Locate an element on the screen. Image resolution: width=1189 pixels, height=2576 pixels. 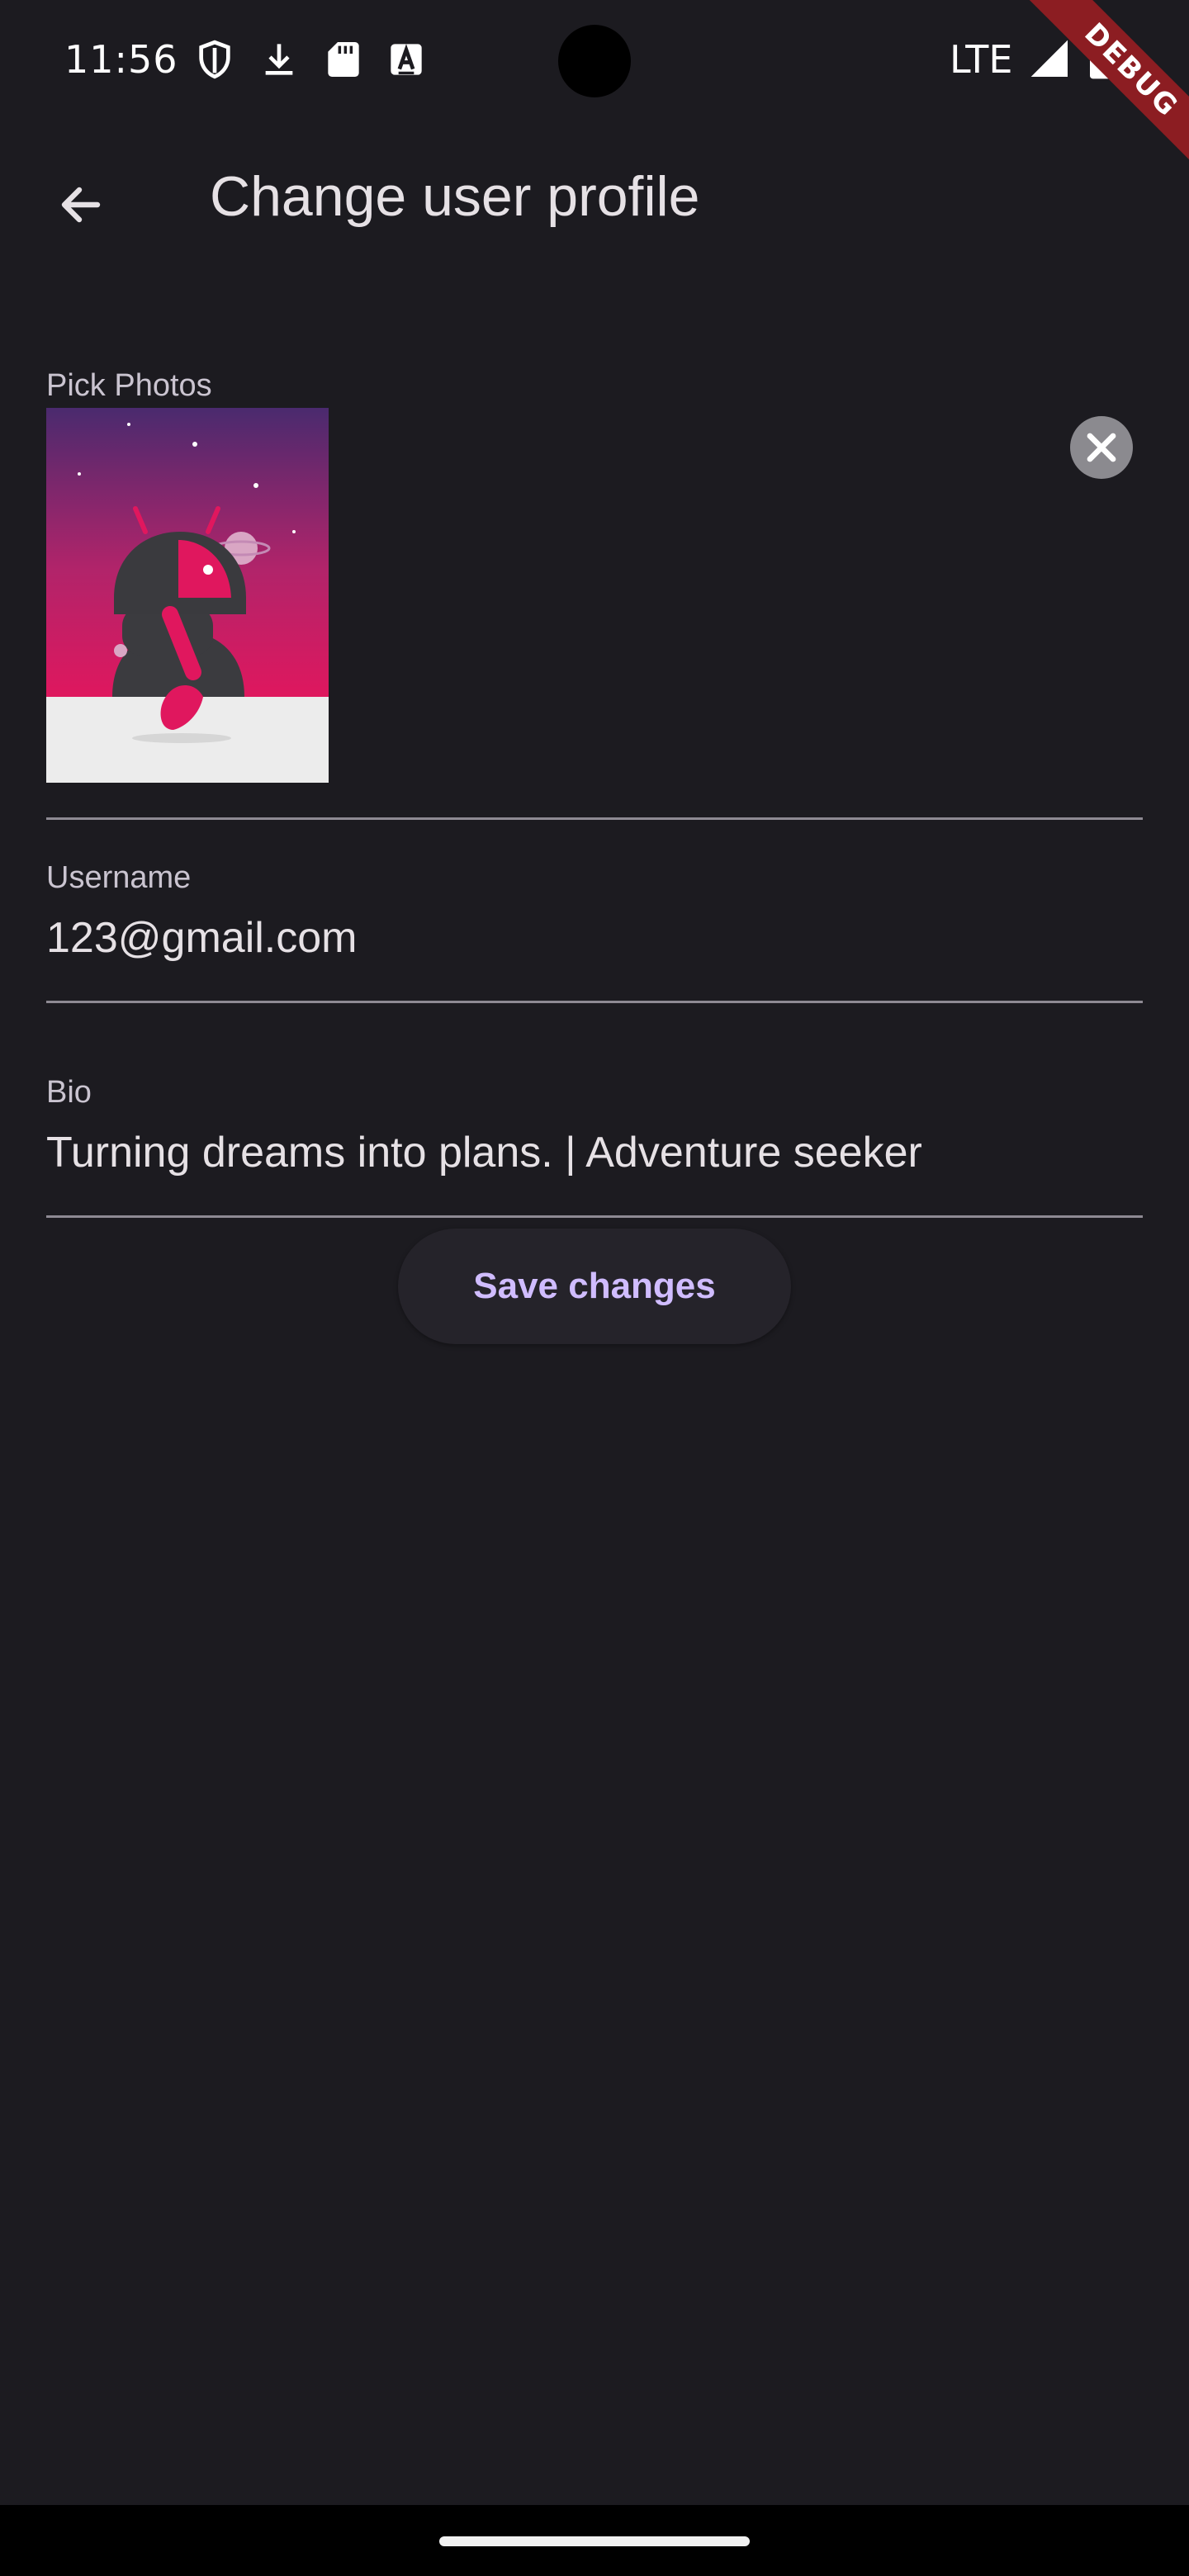
username-underline is located at coordinates (594, 1002).